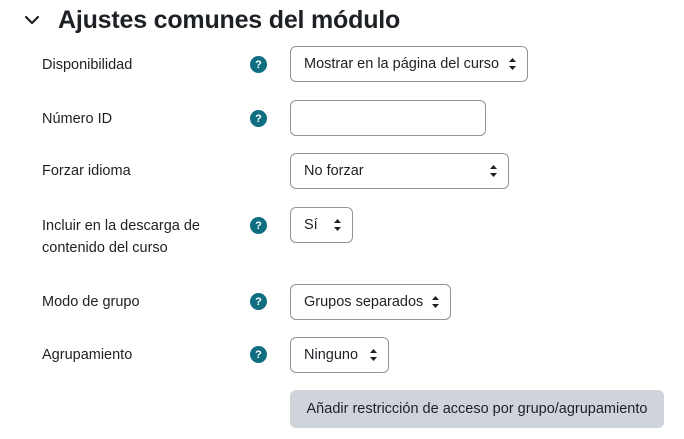 The height and width of the screenshot is (439, 684). I want to click on grouping-label: Agrupamiento, so click(87, 355).